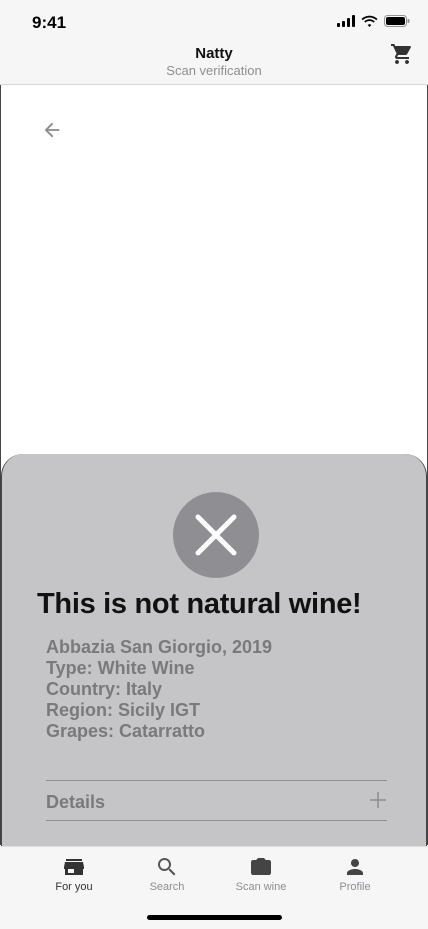 The width and height of the screenshot is (428, 929). I want to click on tab-bar: For you Search Scan wine Profile, so click(214, 887).